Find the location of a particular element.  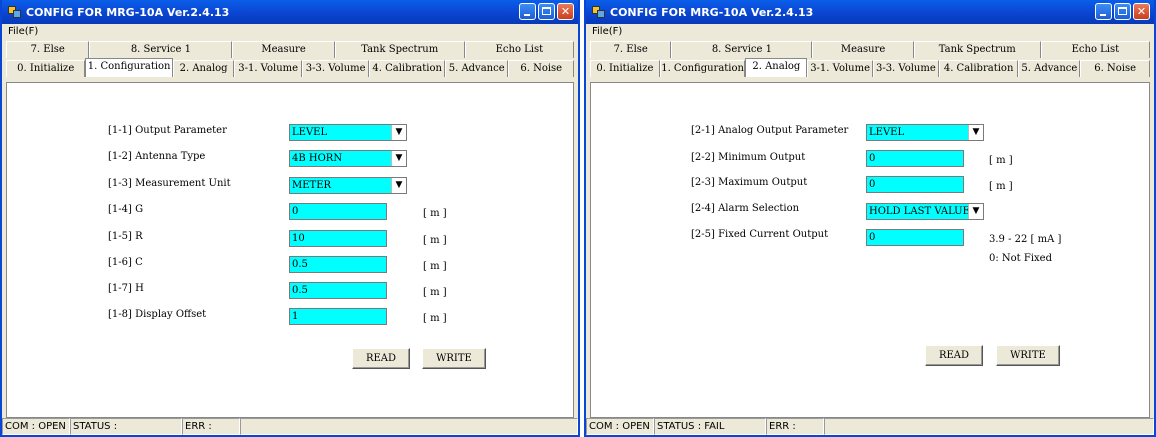

h-input: 0.5 is located at coordinates (338, 290).